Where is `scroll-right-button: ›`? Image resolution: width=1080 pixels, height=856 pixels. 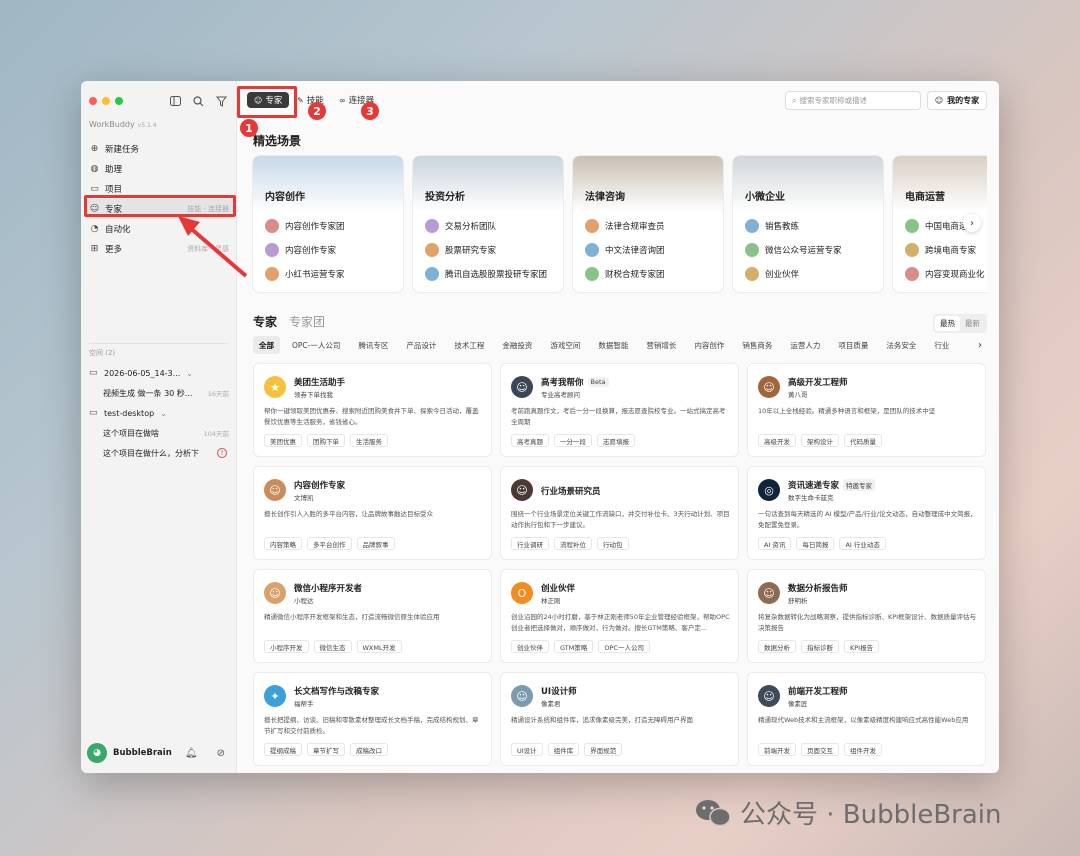 scroll-right-button: › is located at coordinates (972, 223).